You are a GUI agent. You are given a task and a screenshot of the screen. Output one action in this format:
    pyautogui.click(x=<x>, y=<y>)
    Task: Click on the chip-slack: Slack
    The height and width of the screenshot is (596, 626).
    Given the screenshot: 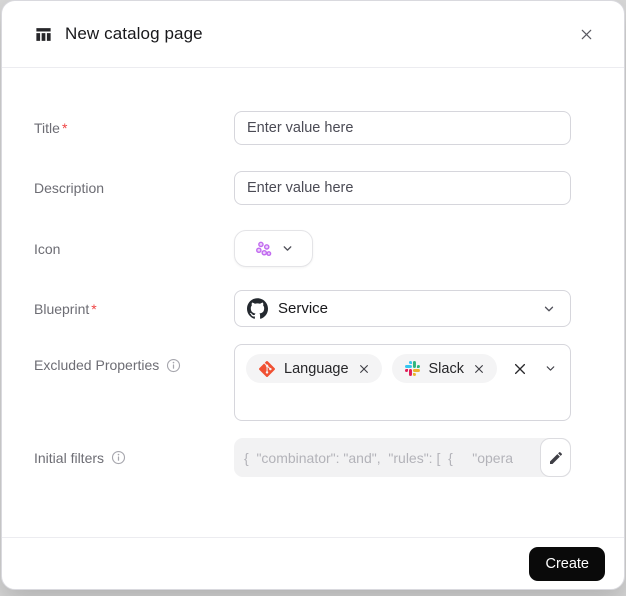 What is the action you would take?
    pyautogui.click(x=444, y=368)
    